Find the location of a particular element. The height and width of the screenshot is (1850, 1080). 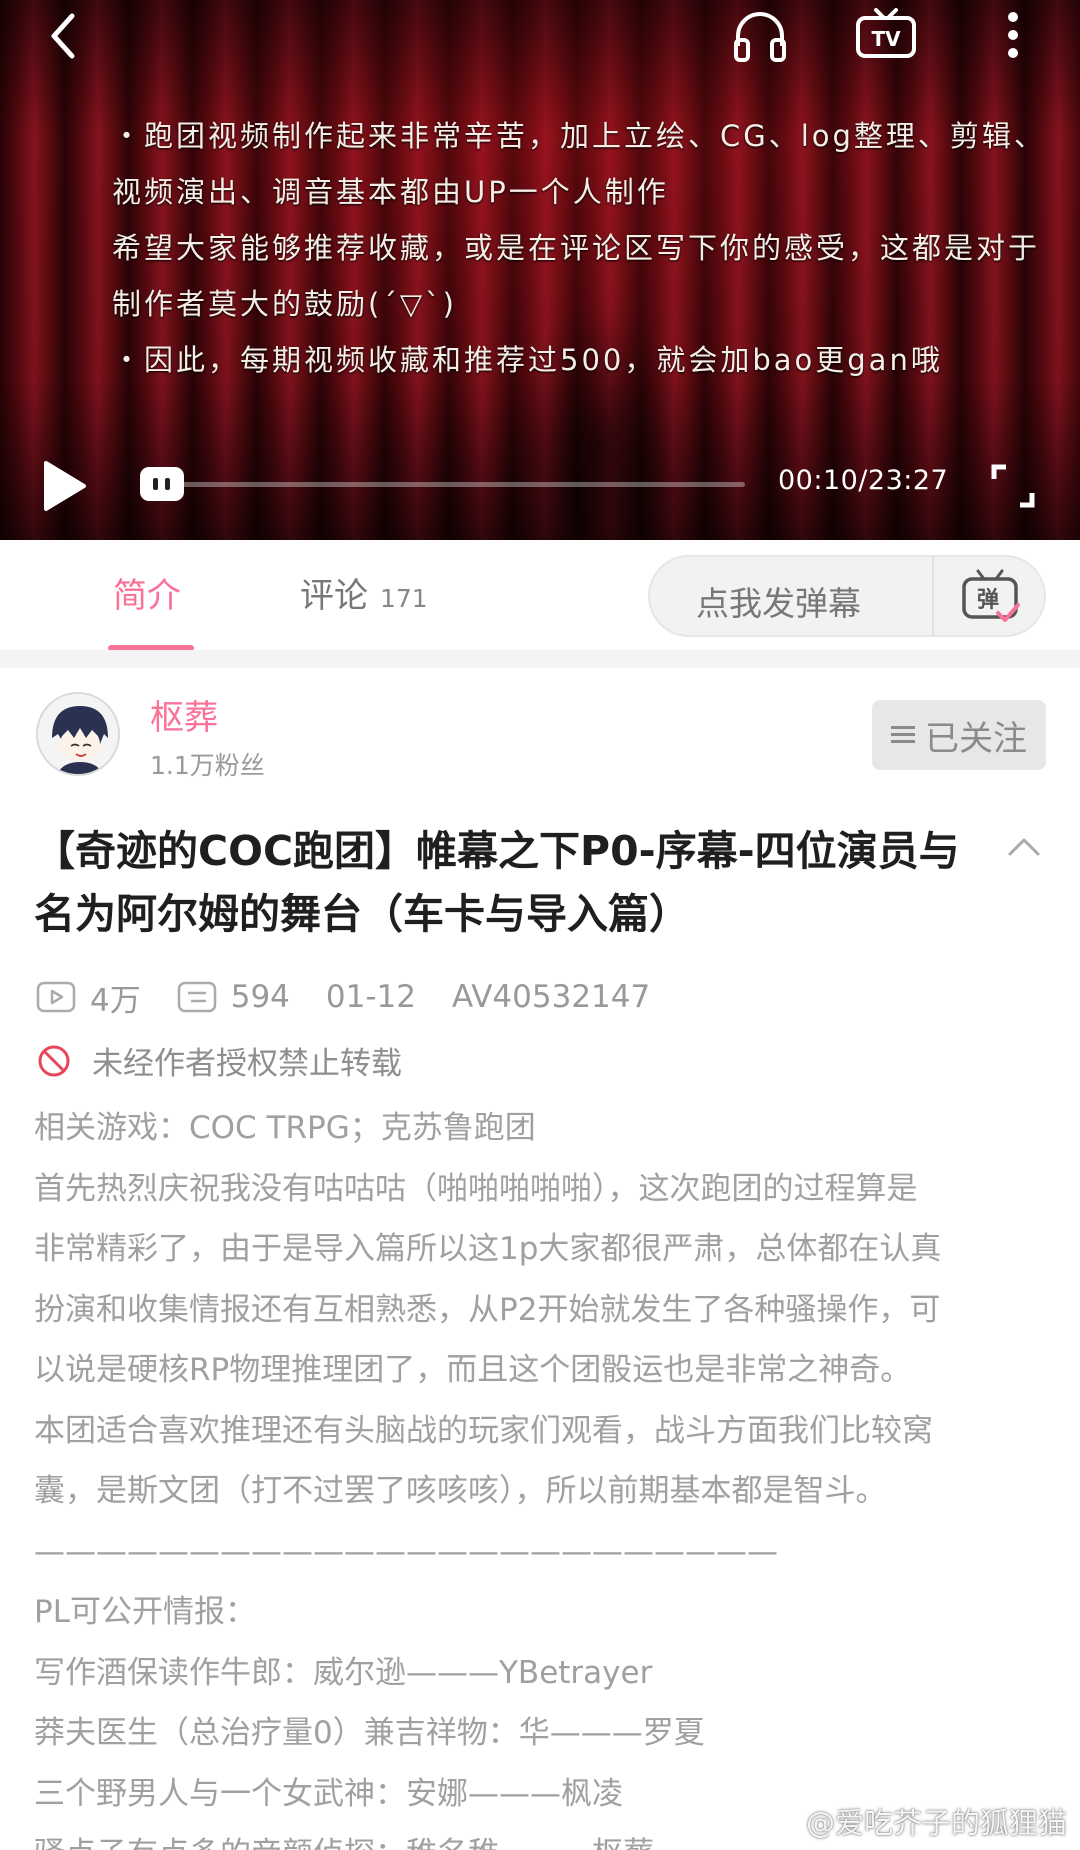

view-count: 4万 is located at coordinates (88, 997).